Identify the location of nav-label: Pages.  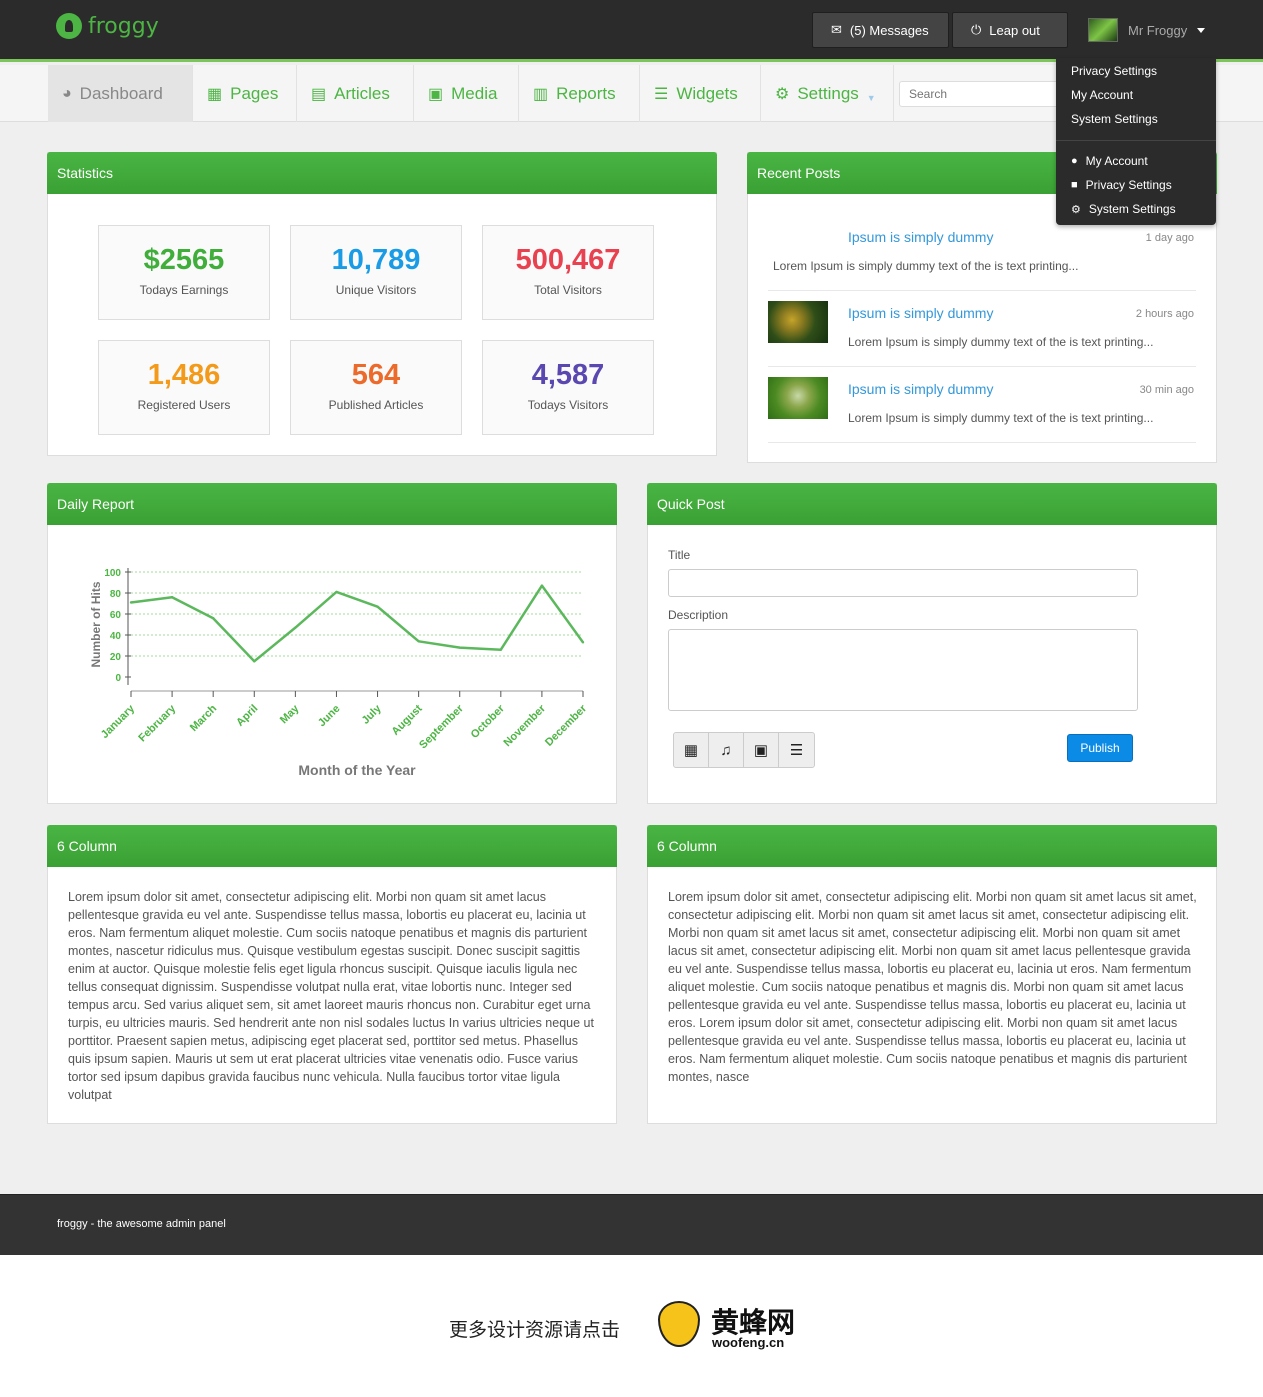
(254, 93).